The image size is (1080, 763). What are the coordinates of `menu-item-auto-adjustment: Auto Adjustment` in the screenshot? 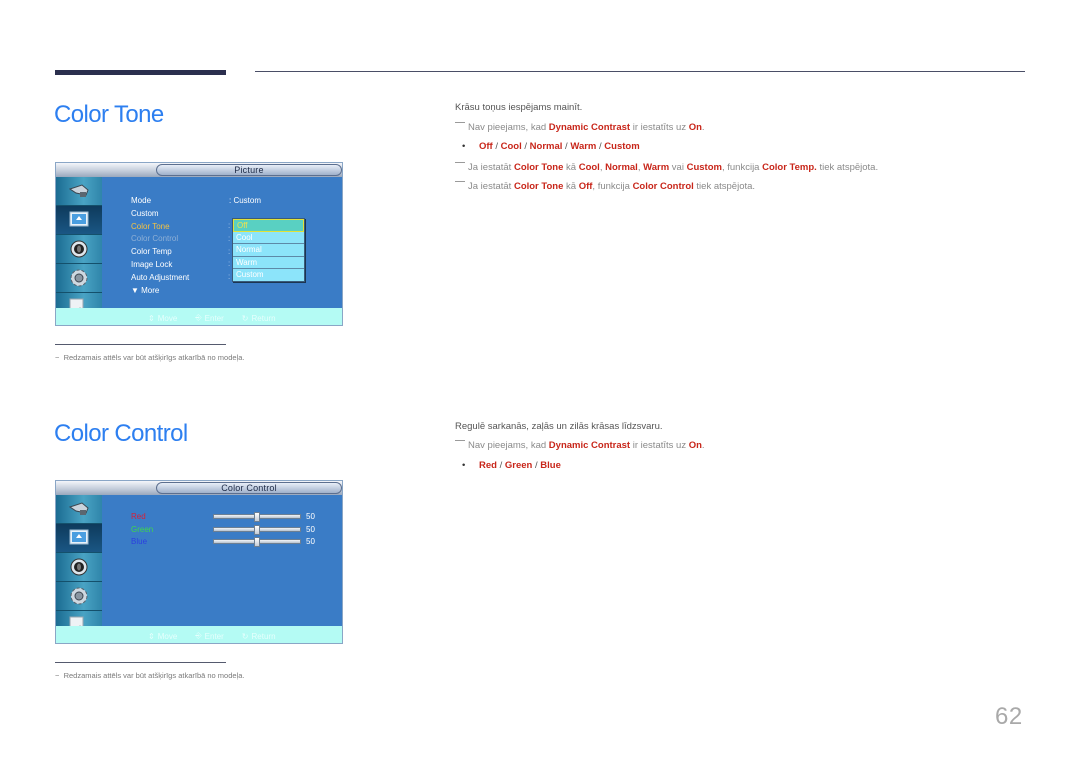 It's located at (160, 278).